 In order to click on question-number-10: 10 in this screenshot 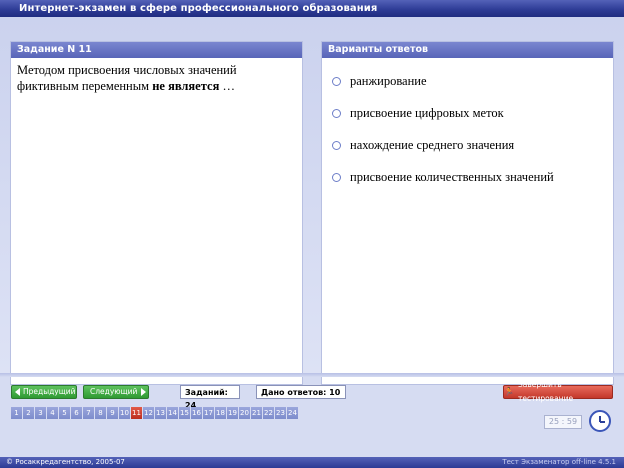, I will do `click(124, 413)`.